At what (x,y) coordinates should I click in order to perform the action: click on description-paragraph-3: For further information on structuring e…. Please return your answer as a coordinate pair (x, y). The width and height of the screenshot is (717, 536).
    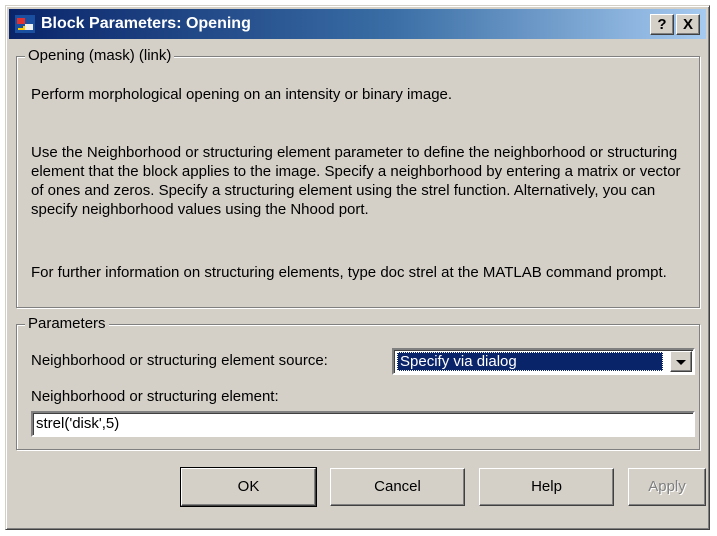
    Looking at the image, I should click on (349, 272).